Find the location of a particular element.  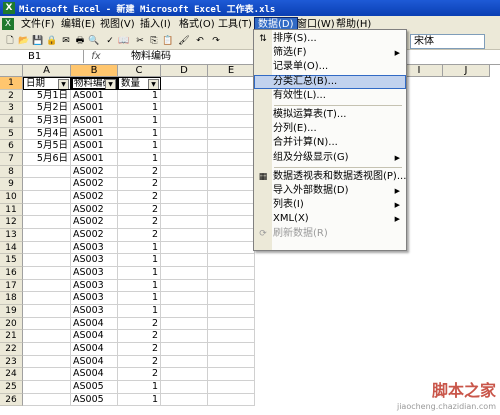

cell-b6: AS001 is located at coordinates (94, 146).